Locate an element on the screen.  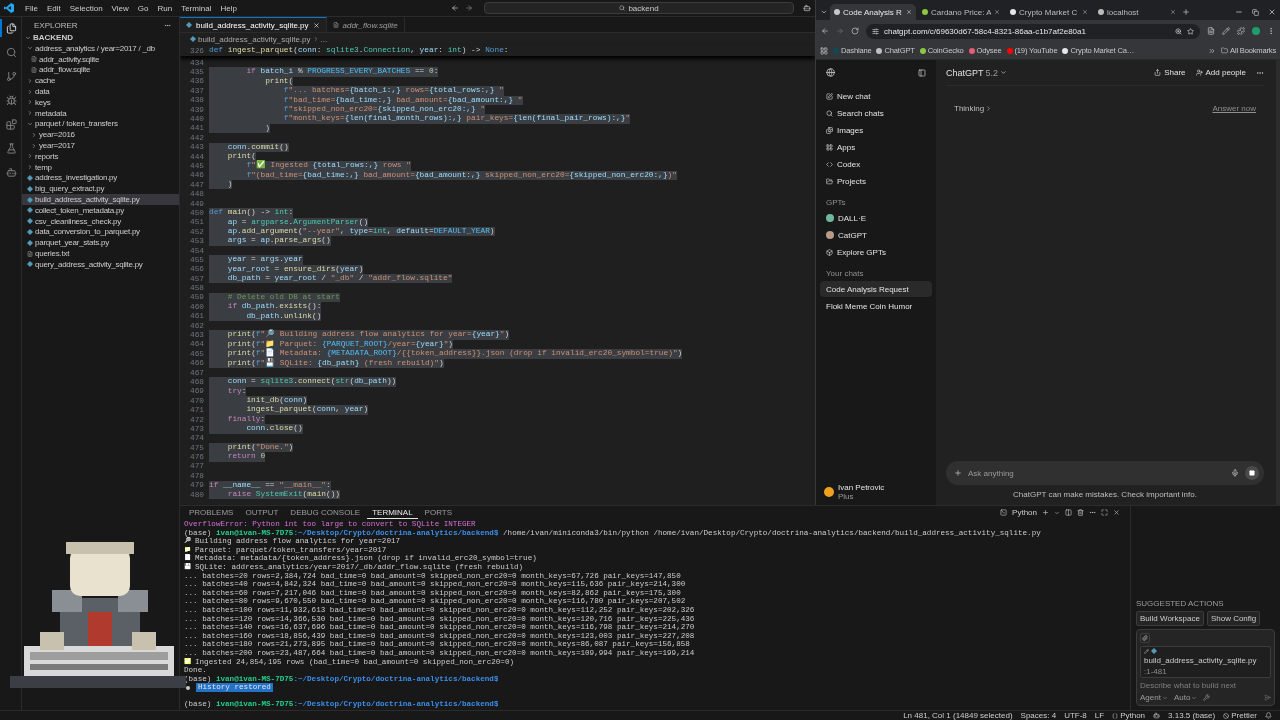
menu-item: Go is located at coordinates (143, 8).